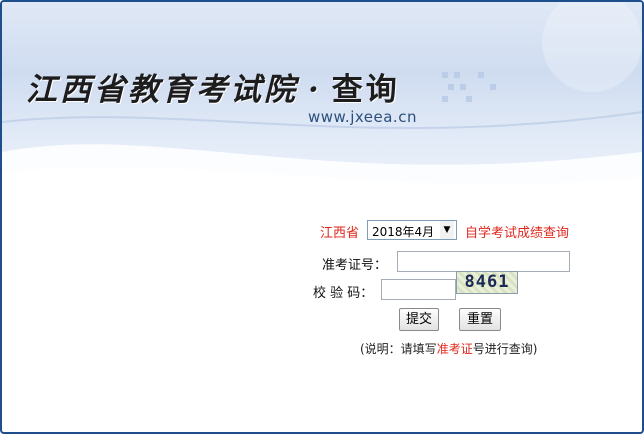 This screenshot has height=434, width=644. I want to click on site-title: 江西省教育考试院 · 查询, so click(213, 86).